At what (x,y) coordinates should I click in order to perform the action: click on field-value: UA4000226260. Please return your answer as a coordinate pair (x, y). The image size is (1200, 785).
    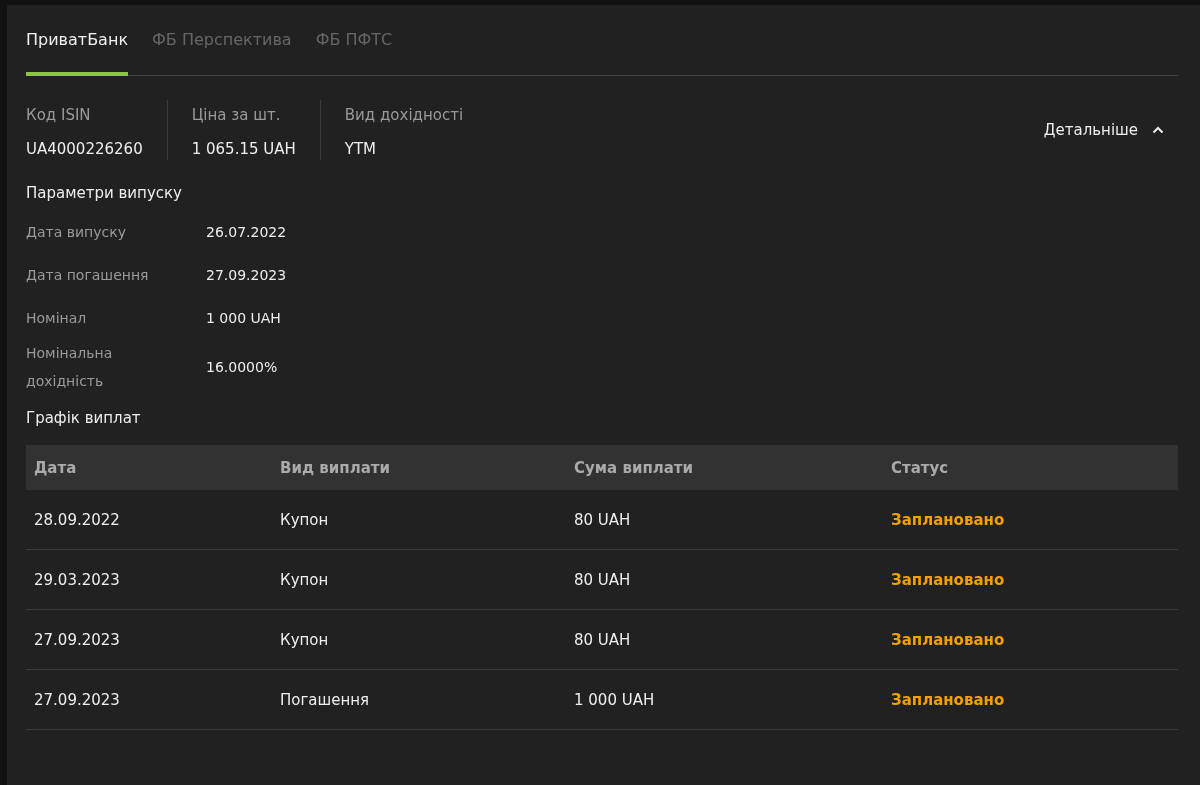
    Looking at the image, I should click on (84, 149).